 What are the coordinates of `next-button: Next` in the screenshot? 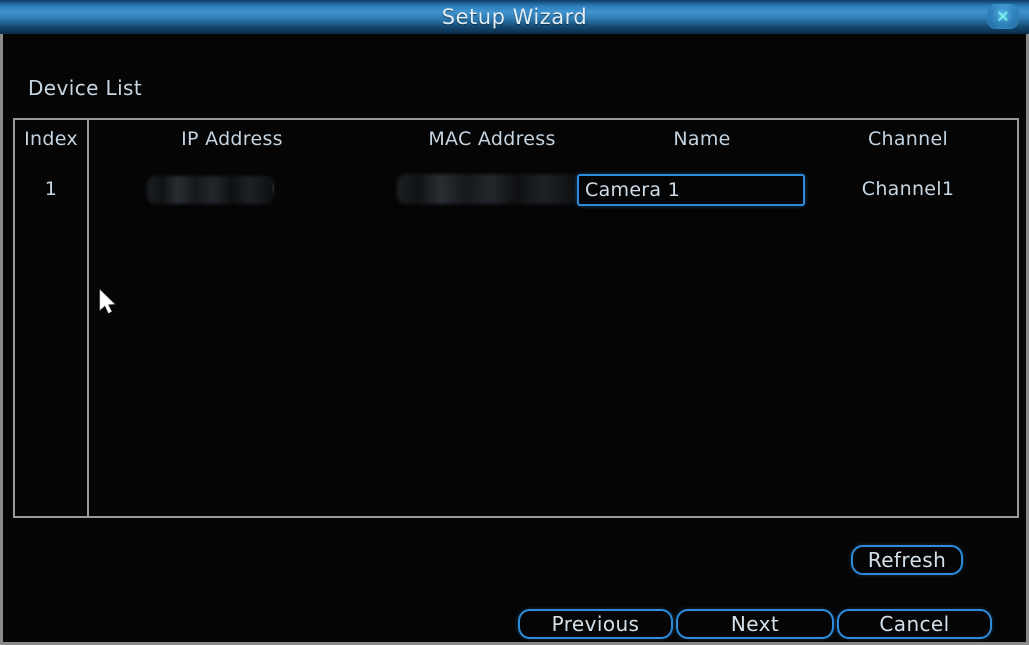 It's located at (755, 624).